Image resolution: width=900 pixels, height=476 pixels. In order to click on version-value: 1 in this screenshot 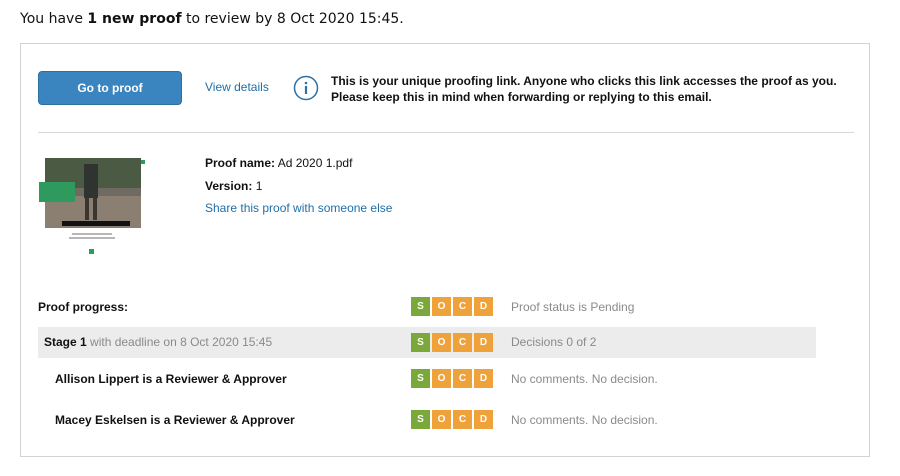, I will do `click(259, 186)`.